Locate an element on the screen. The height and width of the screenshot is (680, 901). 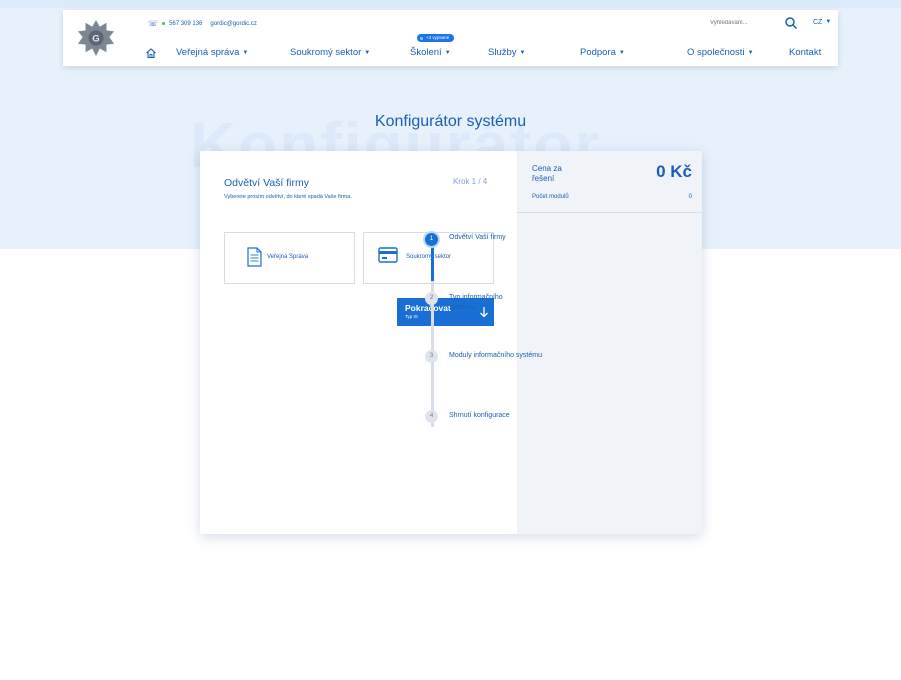
training-badge: +3 vypsané is located at coordinates (436, 38).